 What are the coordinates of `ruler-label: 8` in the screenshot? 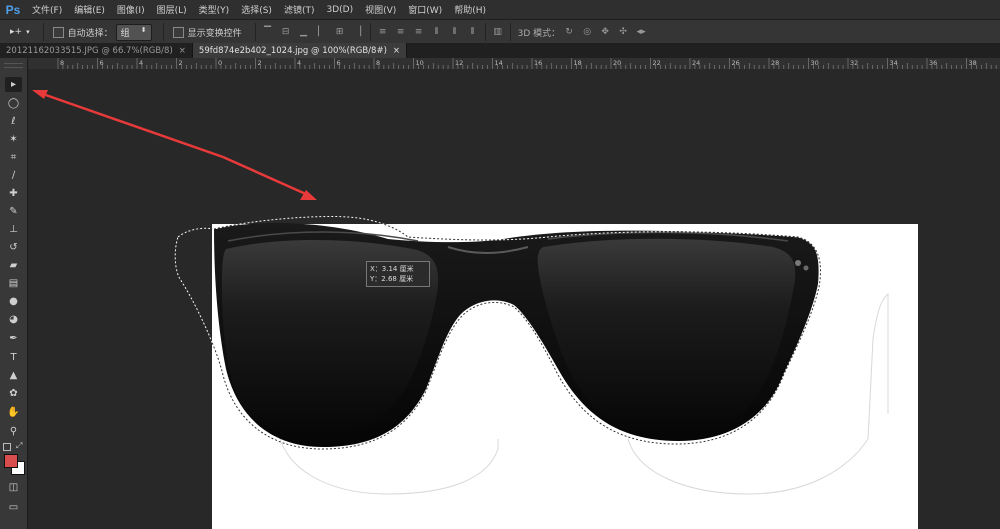 It's located at (62, 63).